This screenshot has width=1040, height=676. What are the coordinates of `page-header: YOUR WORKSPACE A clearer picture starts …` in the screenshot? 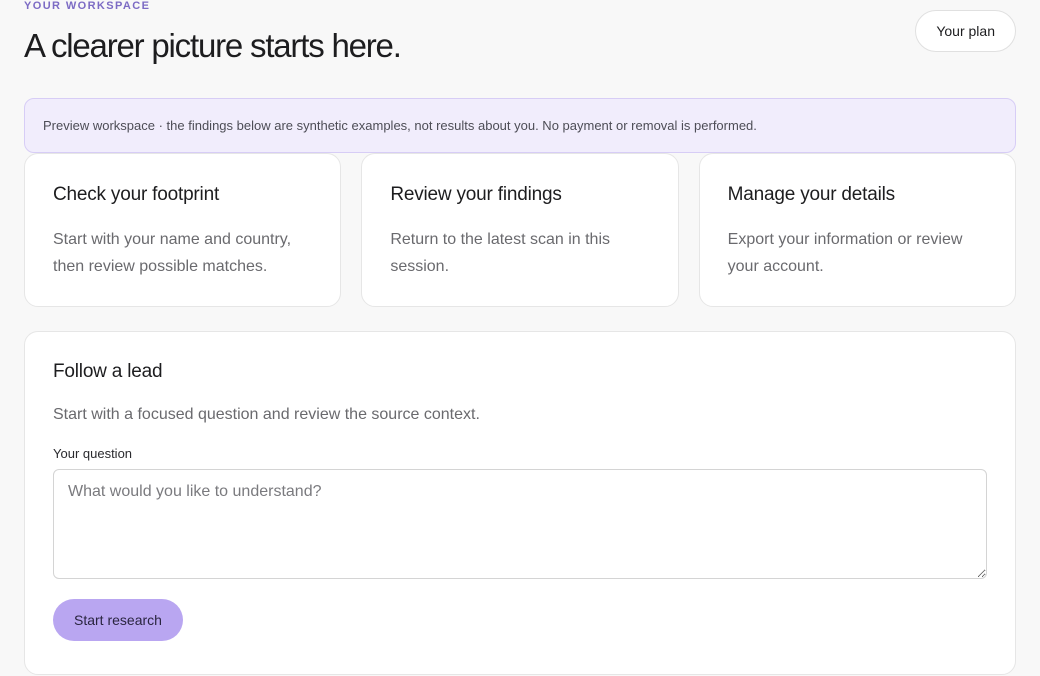 It's located at (520, 49).